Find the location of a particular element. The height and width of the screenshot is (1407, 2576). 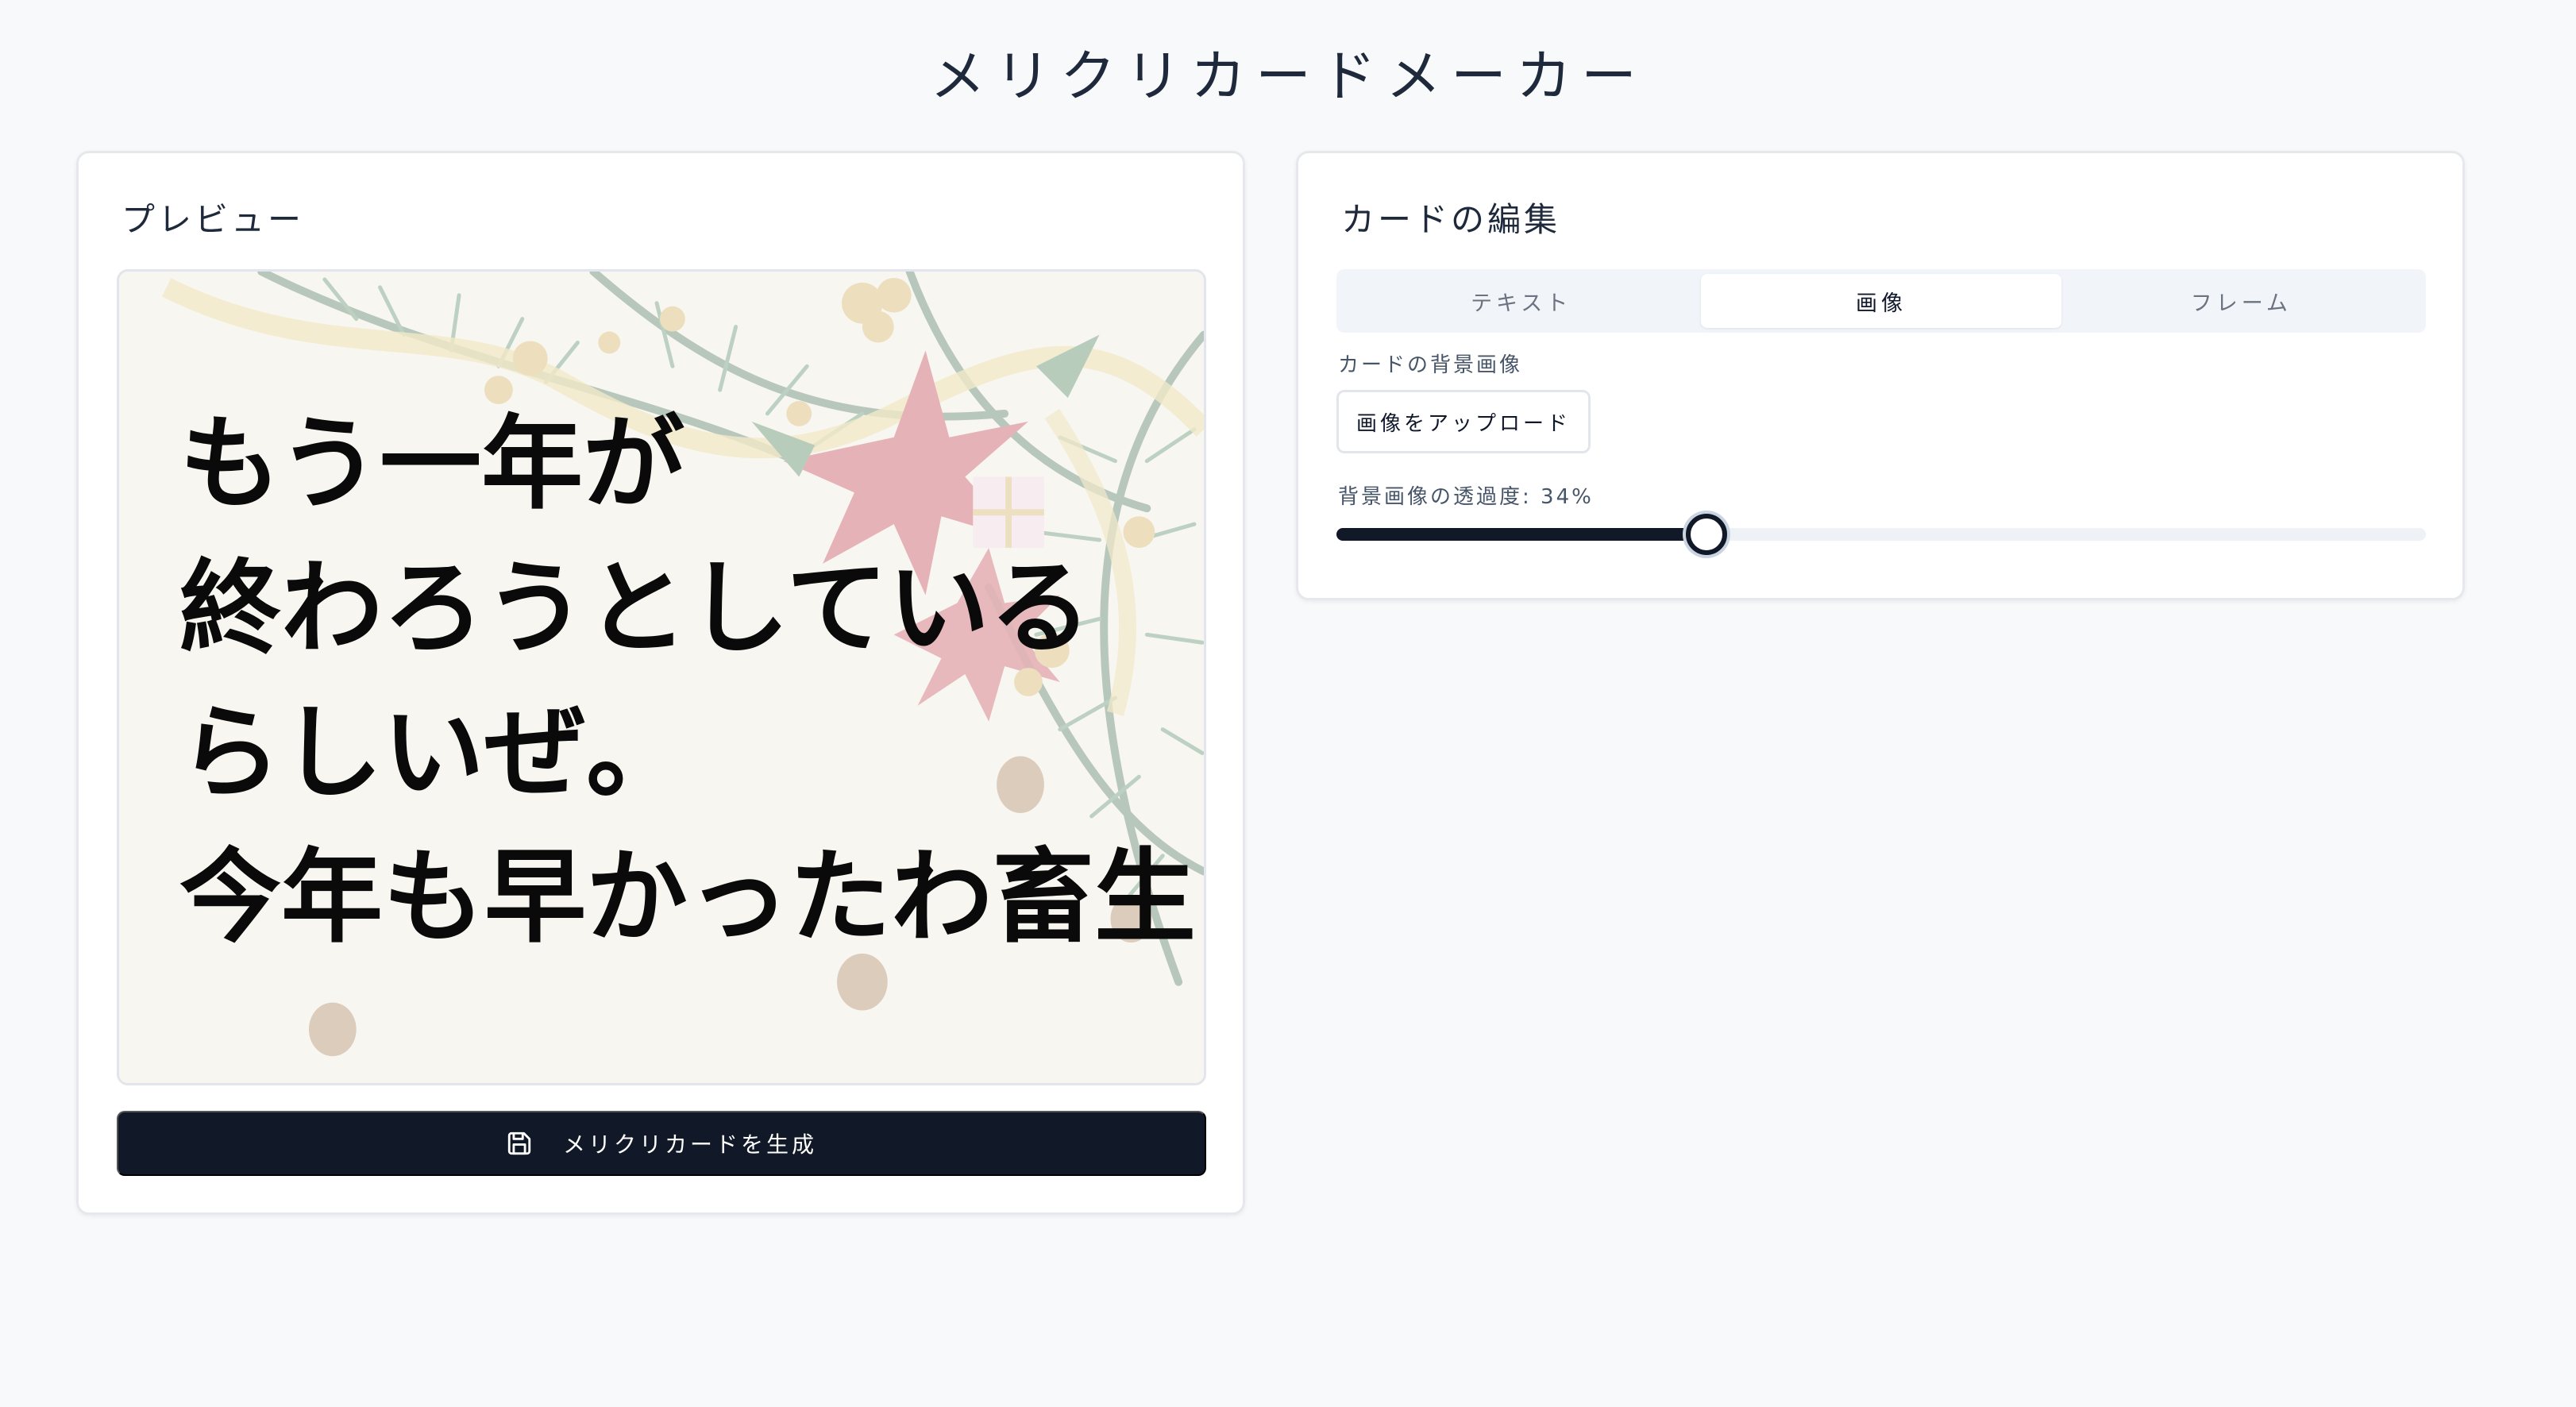

editor-title: カードの編集 is located at coordinates (1451, 219).